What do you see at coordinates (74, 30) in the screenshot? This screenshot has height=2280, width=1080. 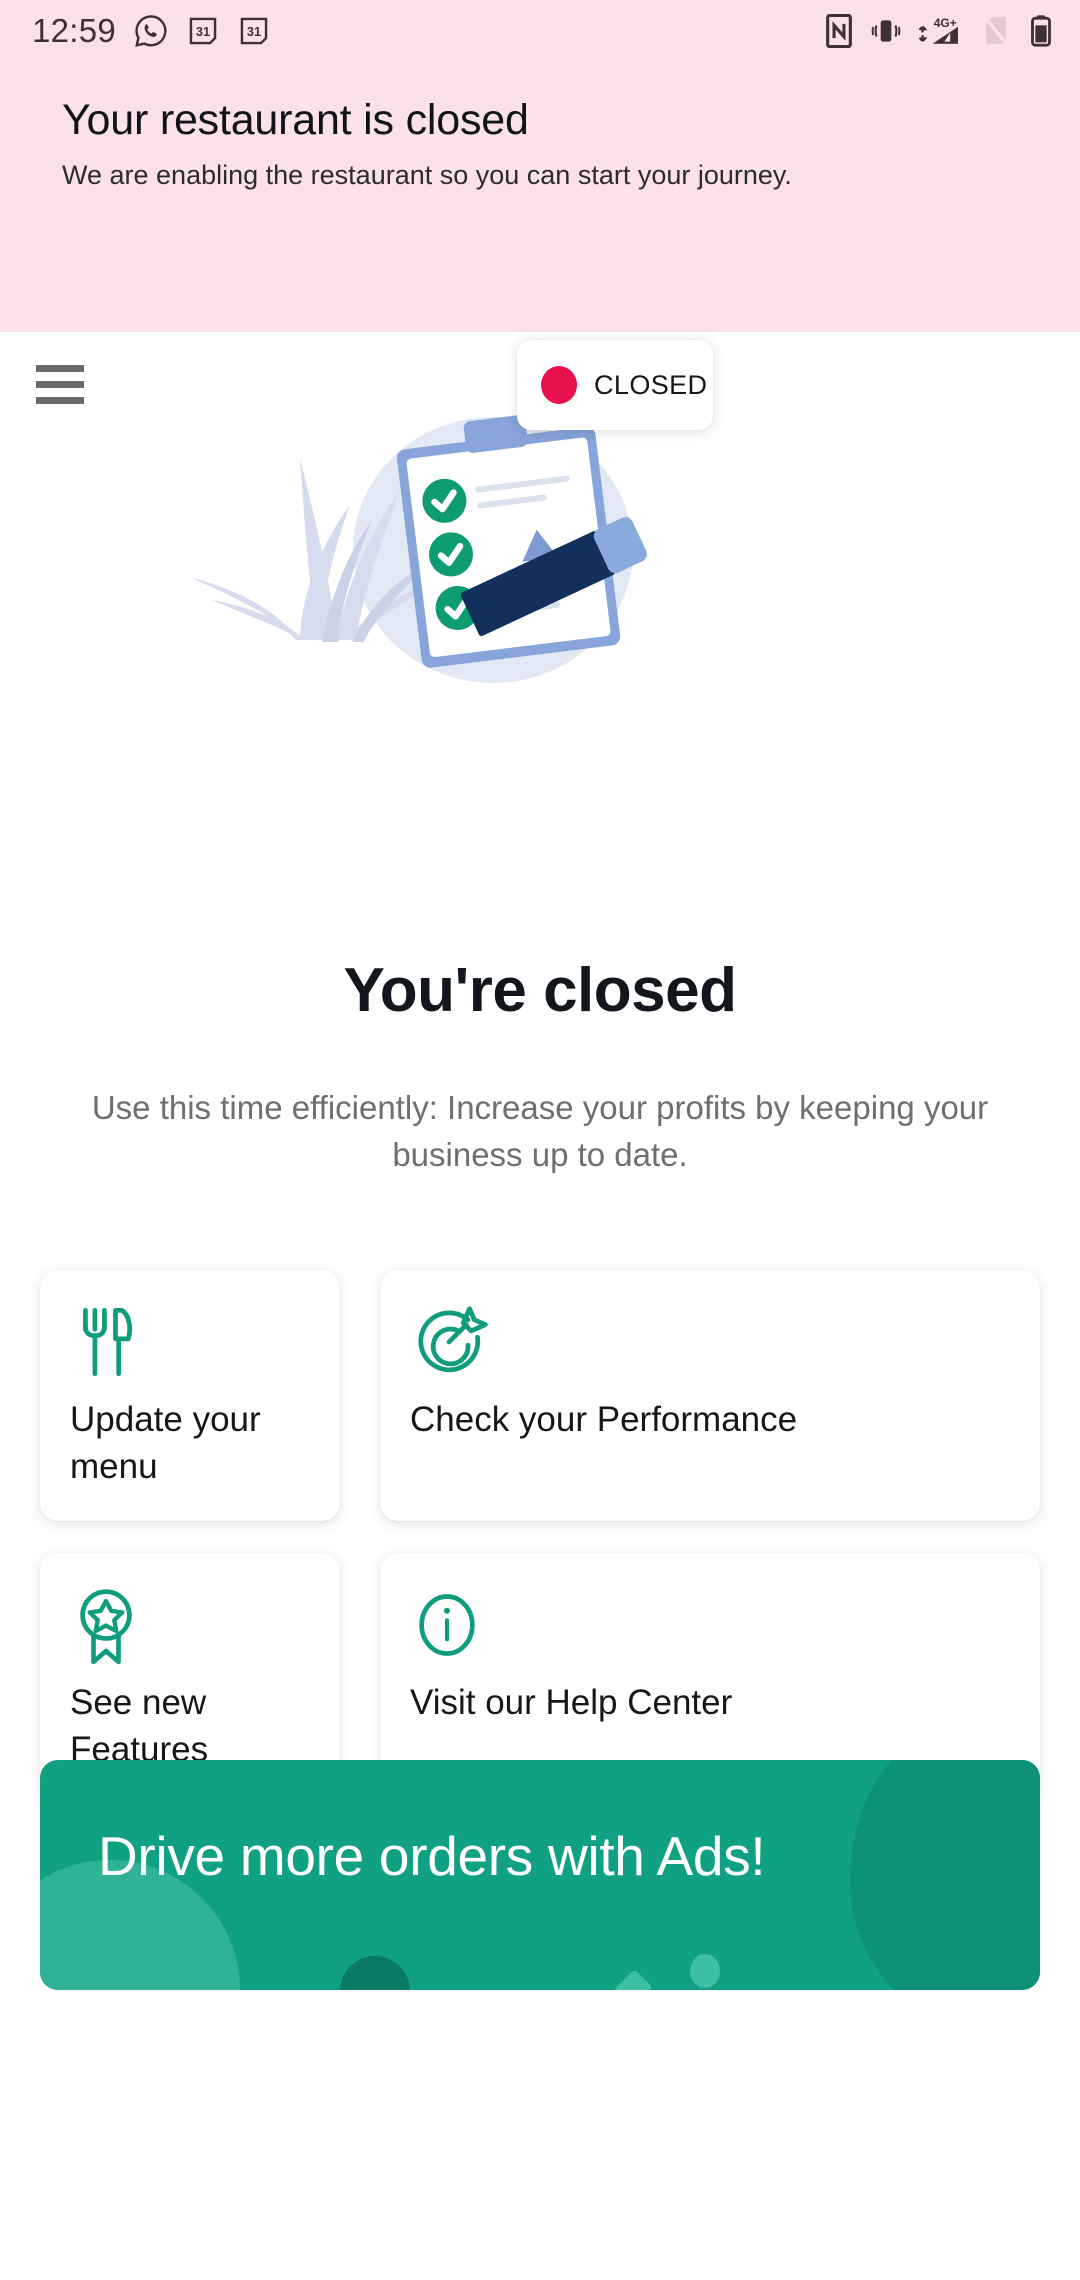 I see `status-bar-clock: 12:59` at bounding box center [74, 30].